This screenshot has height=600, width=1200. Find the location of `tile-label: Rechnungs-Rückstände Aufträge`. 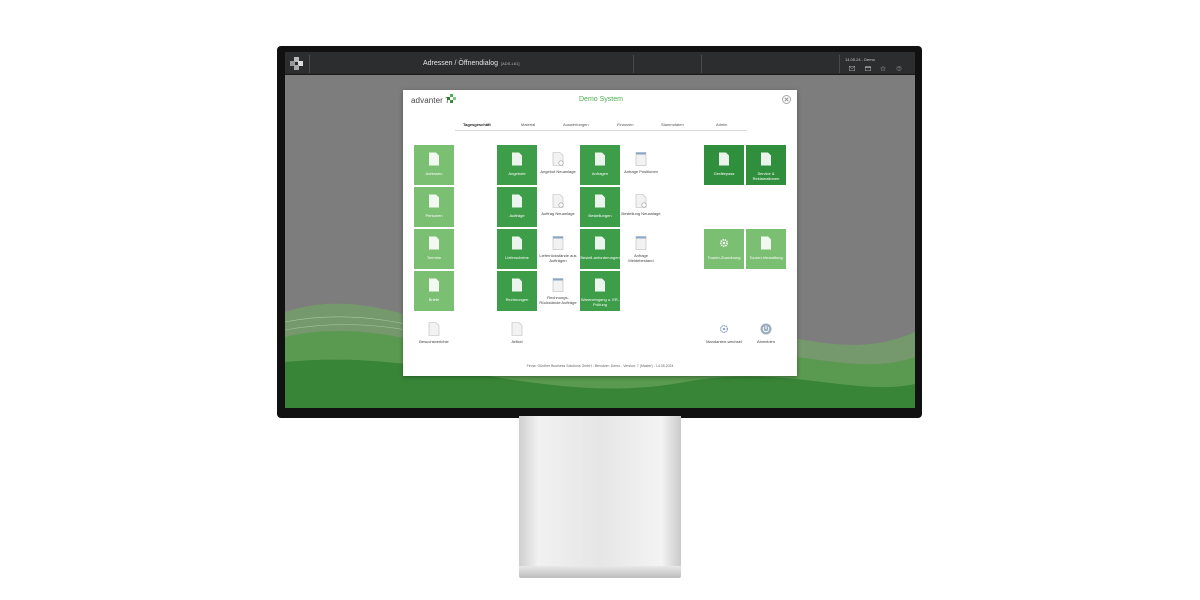

tile-label: Rechnungs-Rückstände Aufträge is located at coordinates (558, 300).